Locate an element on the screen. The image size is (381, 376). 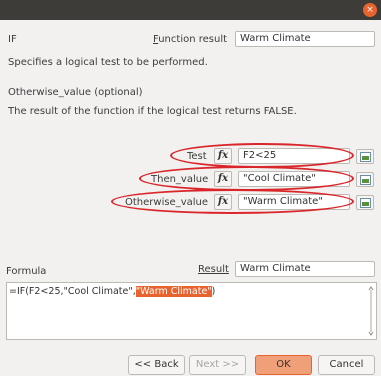
function-result-field: Warm Climate is located at coordinates (305, 39).